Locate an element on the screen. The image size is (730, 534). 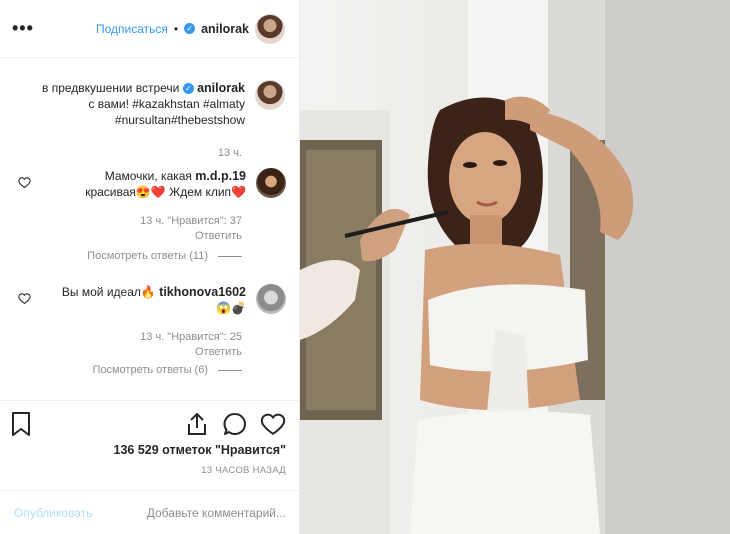
comment-line: Мамочки, какая is located at coordinates (148, 176).